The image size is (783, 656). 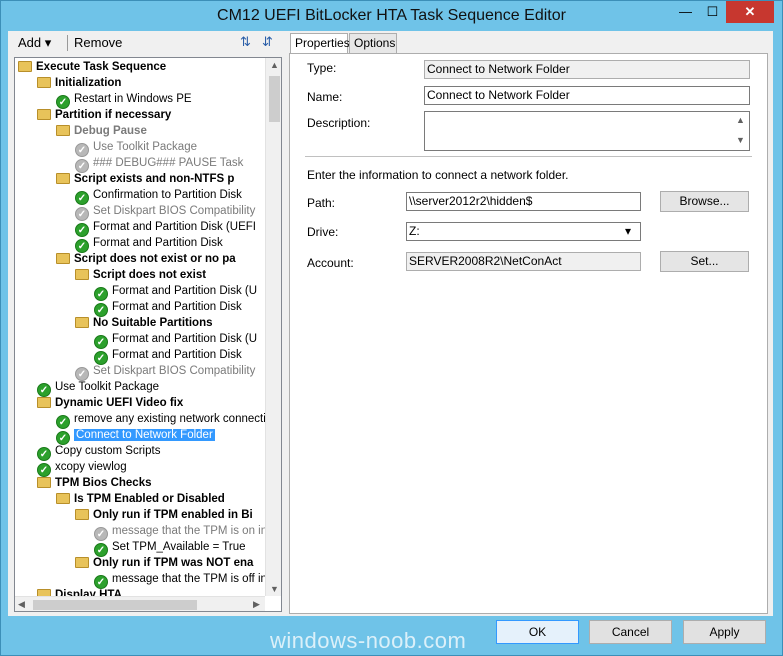 I want to click on tree-node: ✓ Restart in Windows PE, so click(x=124, y=100).